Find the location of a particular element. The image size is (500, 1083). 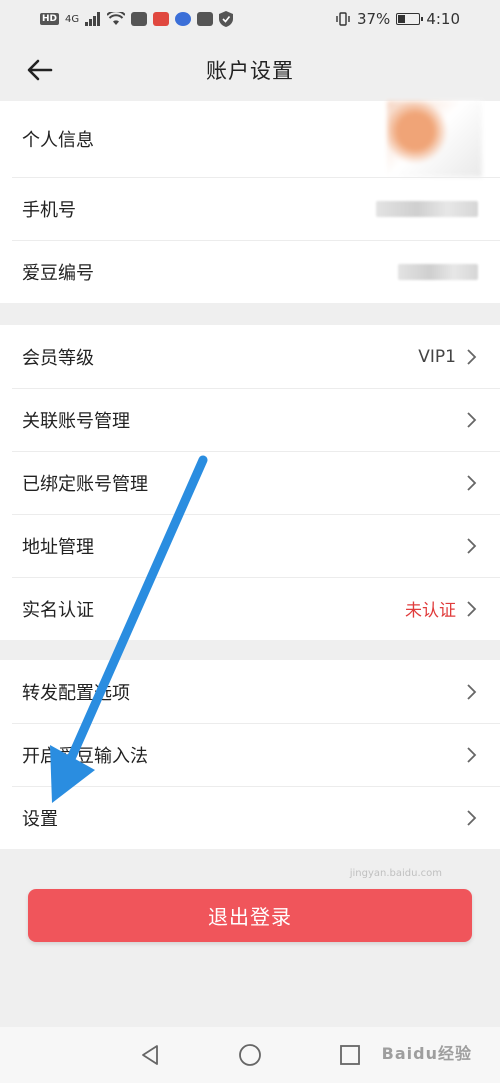

arrow-left-icon is located at coordinates (40, 70).